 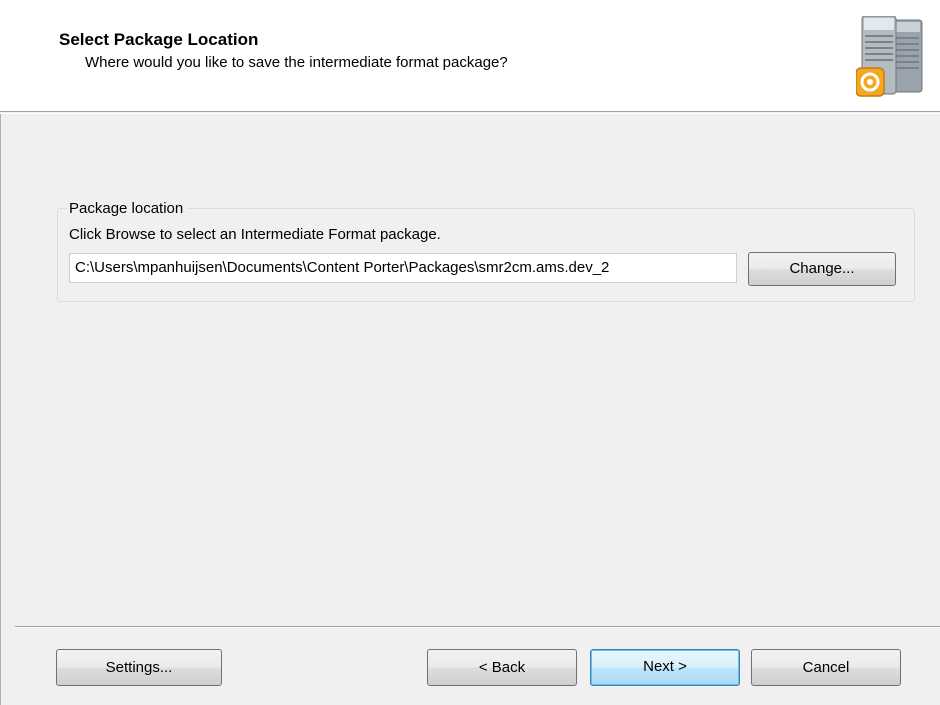 I want to click on package-location-legend: Package location, so click(x=127, y=208).